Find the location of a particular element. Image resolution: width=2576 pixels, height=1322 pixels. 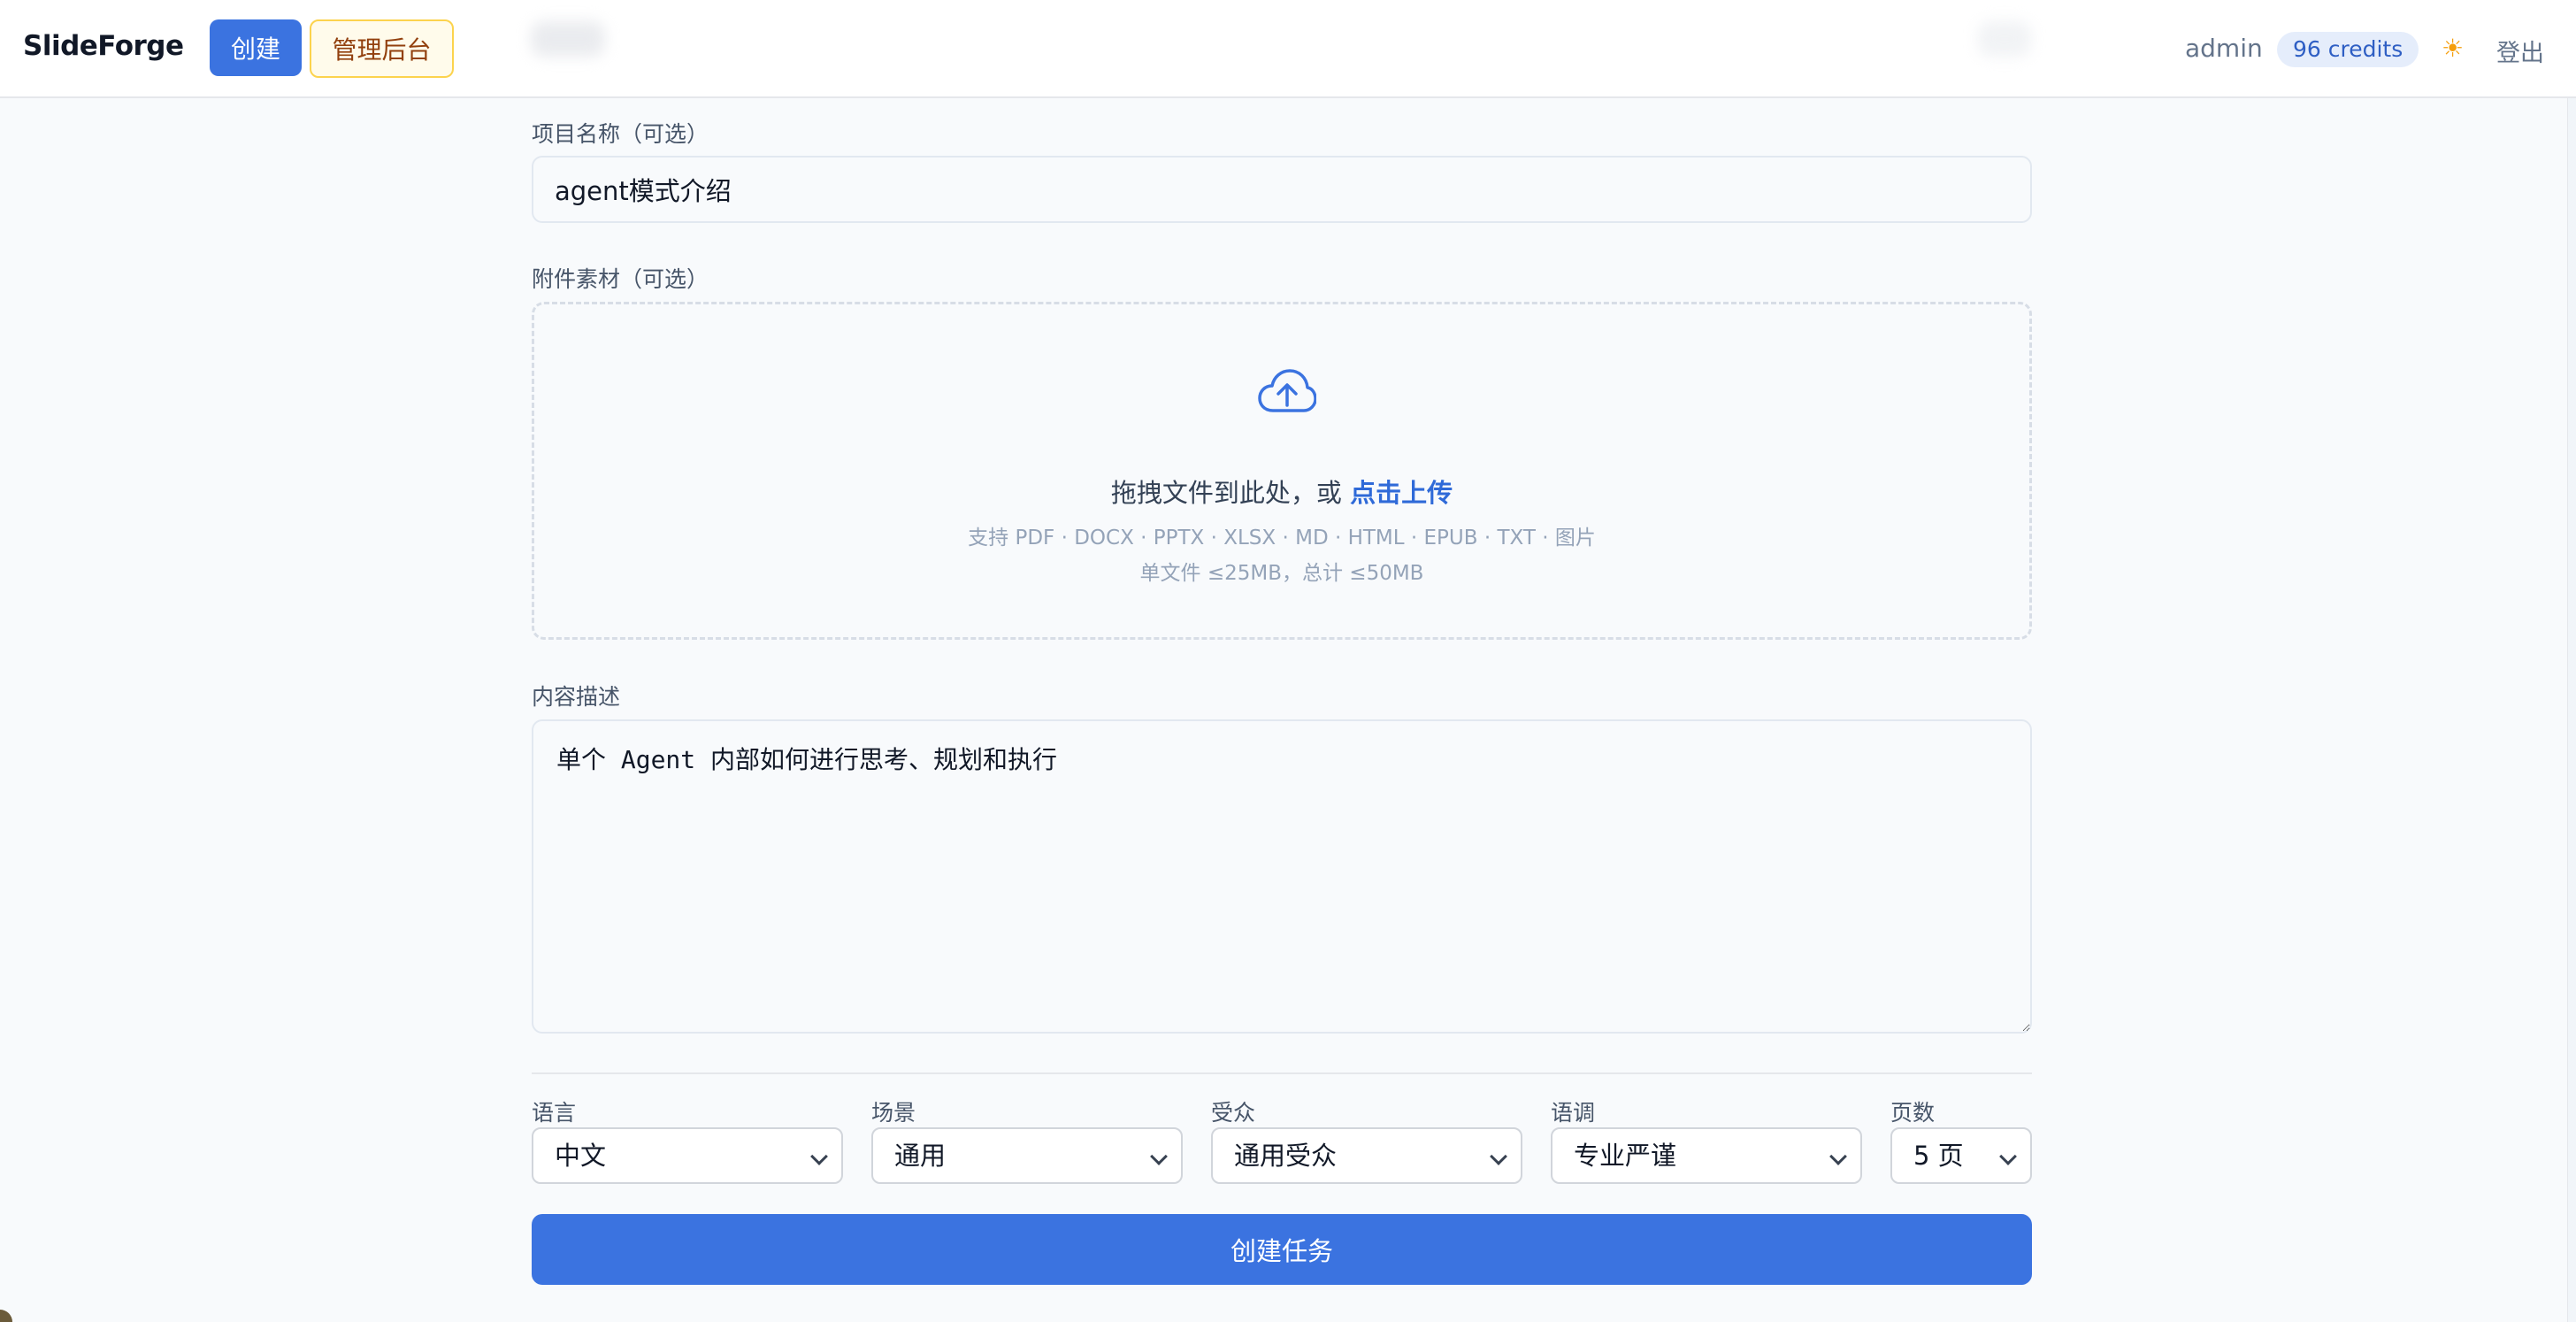

scene-select: 通用 is located at coordinates (1027, 1155).